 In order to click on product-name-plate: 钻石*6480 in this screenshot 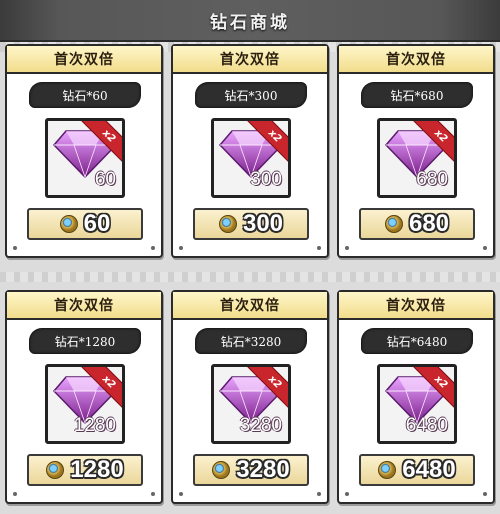, I will do `click(417, 341)`.